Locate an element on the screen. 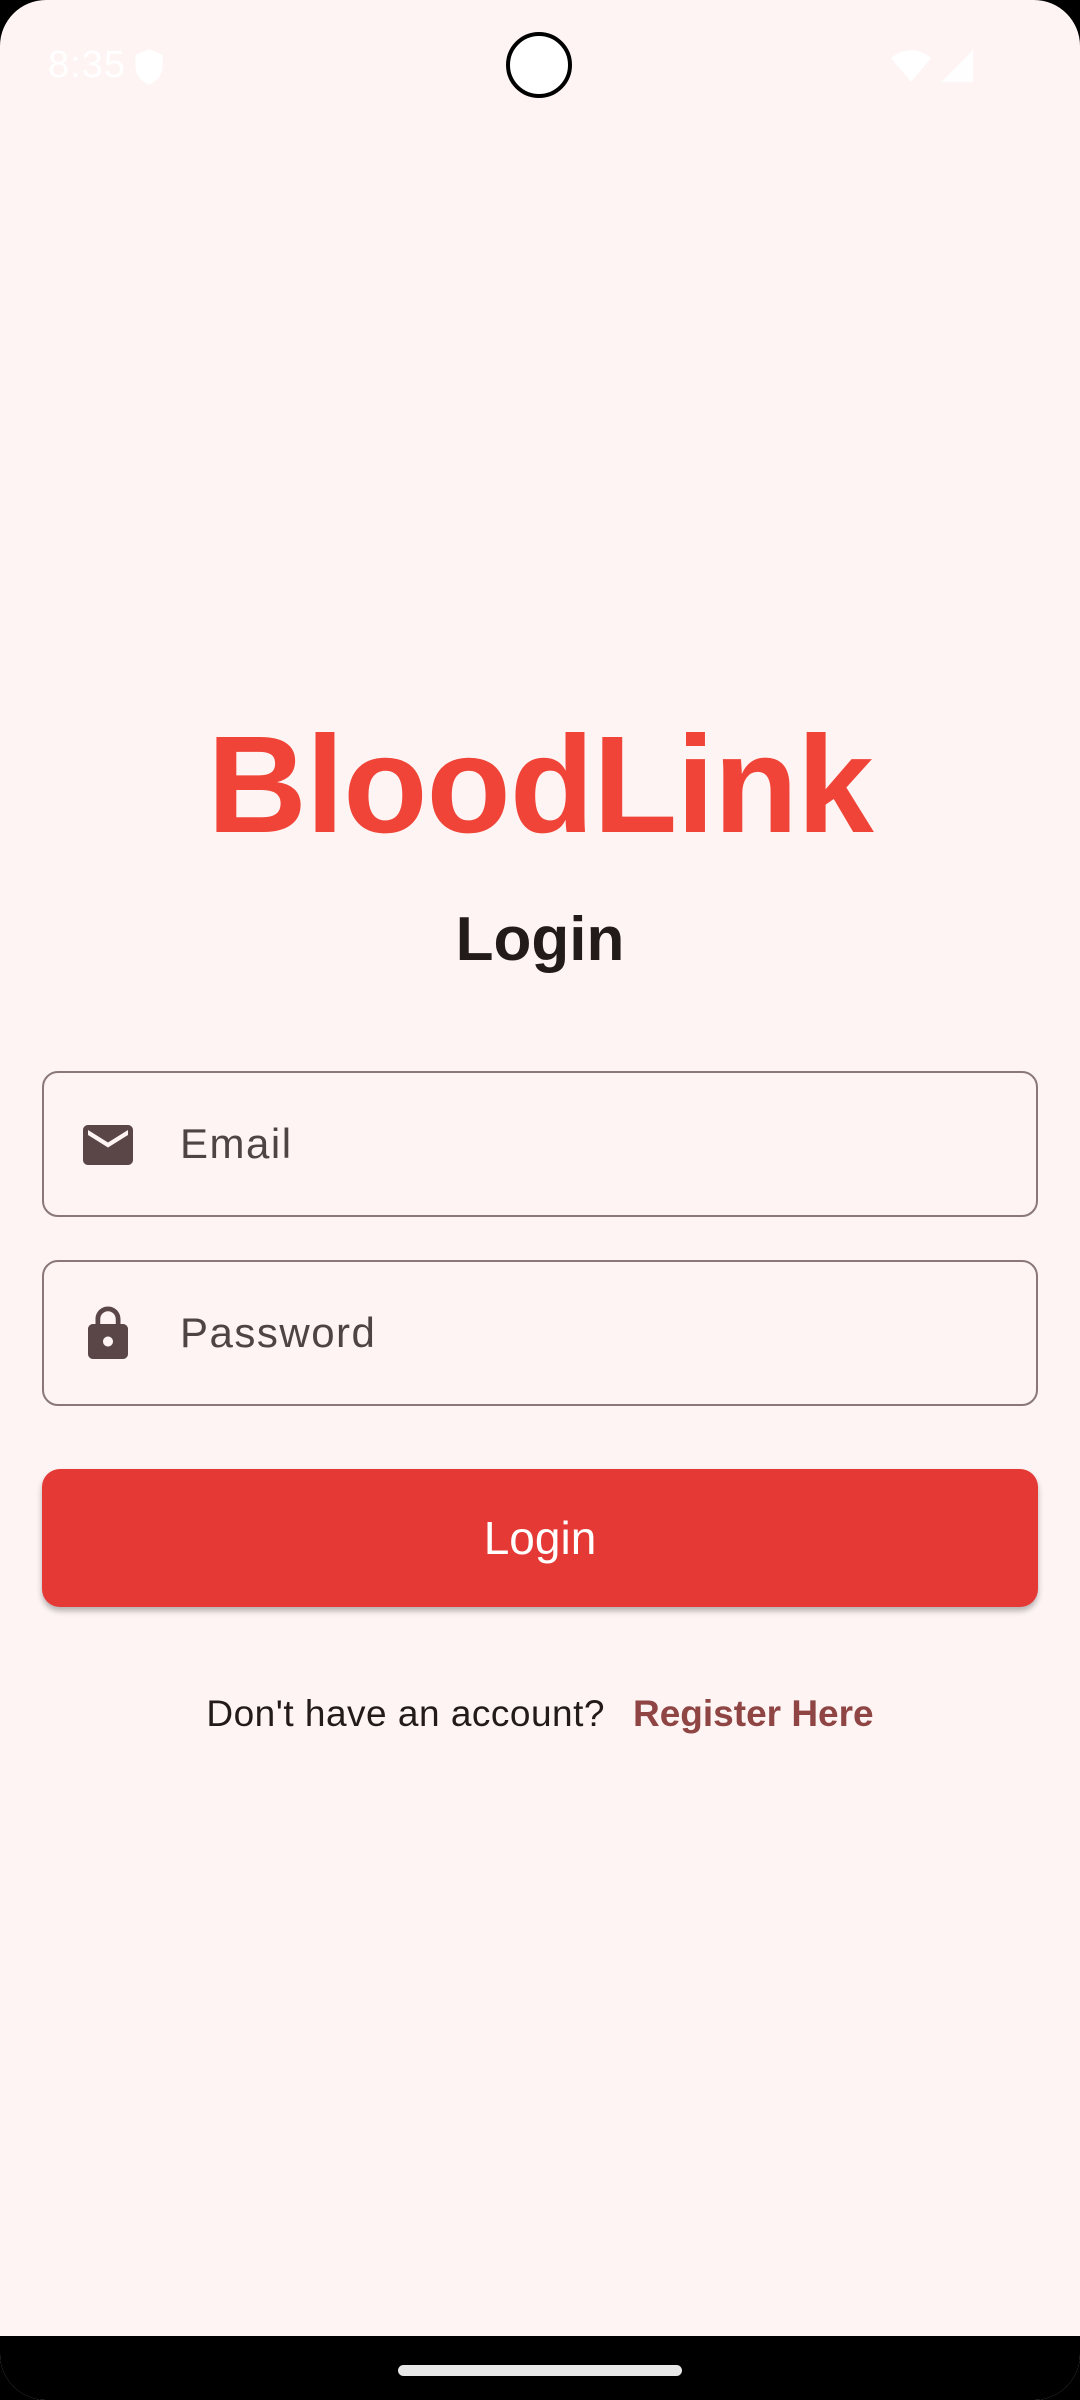  email-input is located at coordinates (590, 1144).